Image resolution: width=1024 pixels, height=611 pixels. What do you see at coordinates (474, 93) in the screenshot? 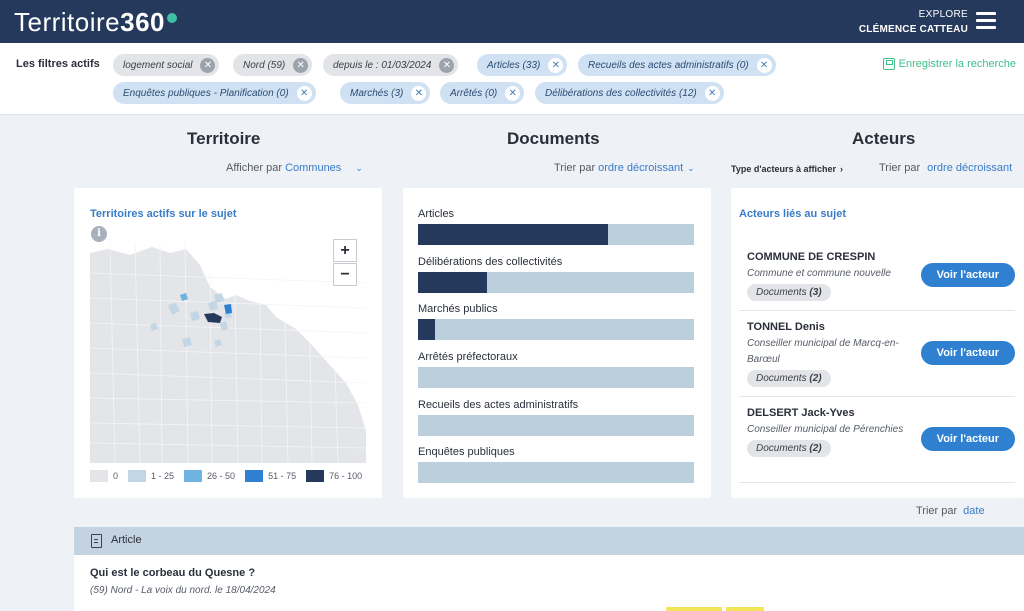
I see `filter-chip-label: Arrêtés (0)` at bounding box center [474, 93].